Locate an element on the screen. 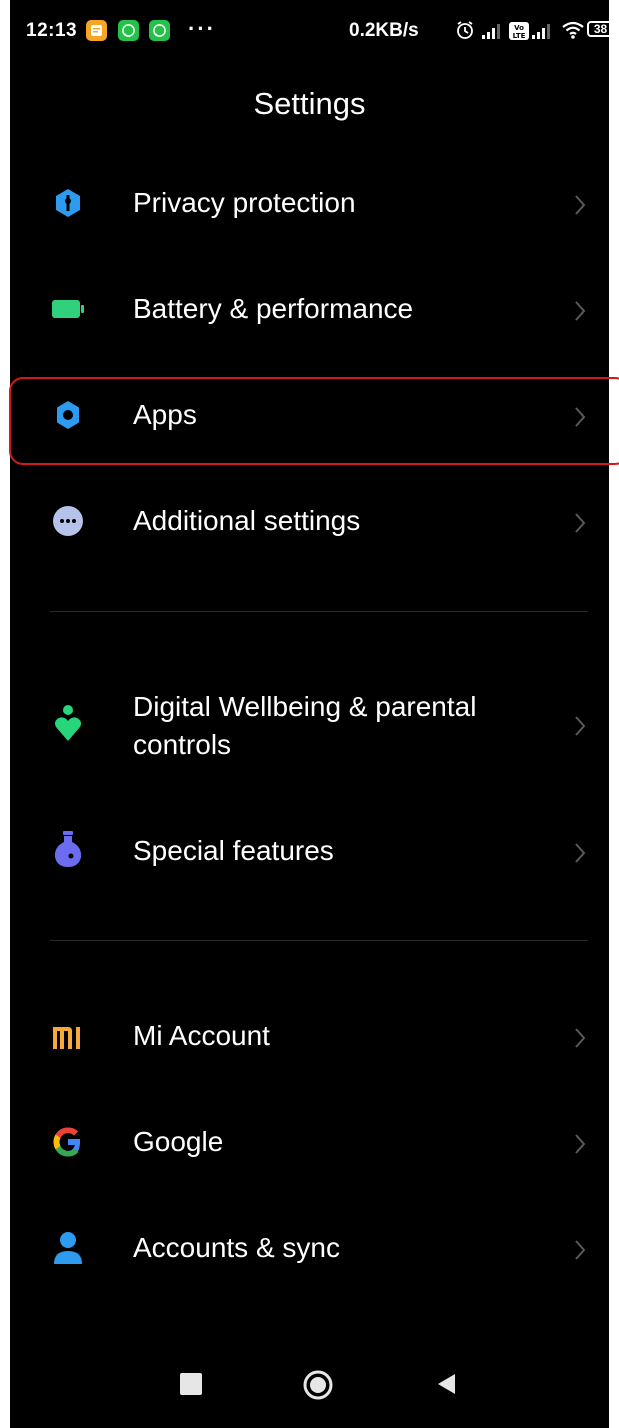 The height and width of the screenshot is (1428, 619). menu-item-label: Google is located at coordinates (178, 1141).